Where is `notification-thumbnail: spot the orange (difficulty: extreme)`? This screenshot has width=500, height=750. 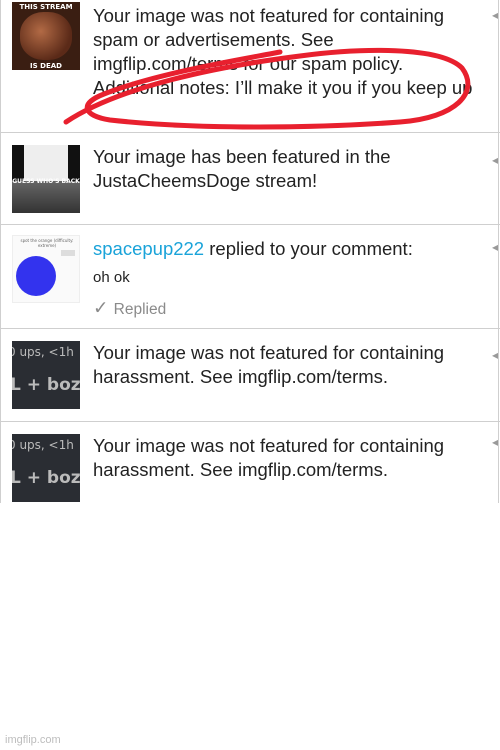
notification-thumbnail: spot the orange (difficulty: extreme) is located at coordinates (46, 269).